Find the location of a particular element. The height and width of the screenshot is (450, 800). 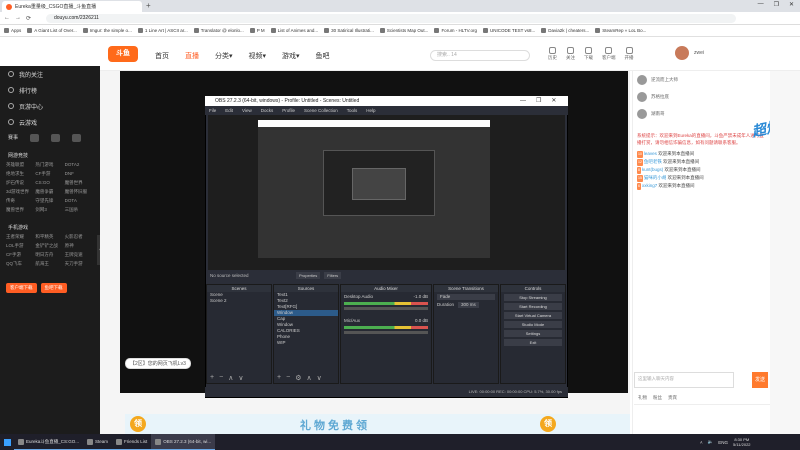

reload-icon: ⟳ is located at coordinates (28, 18).